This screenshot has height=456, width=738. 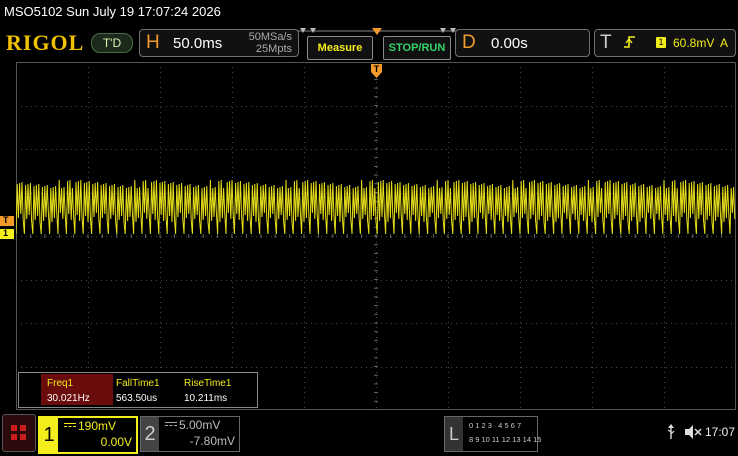 What do you see at coordinates (200, 425) in the screenshot?
I see `ch2-scale: 5.00mV` at bounding box center [200, 425].